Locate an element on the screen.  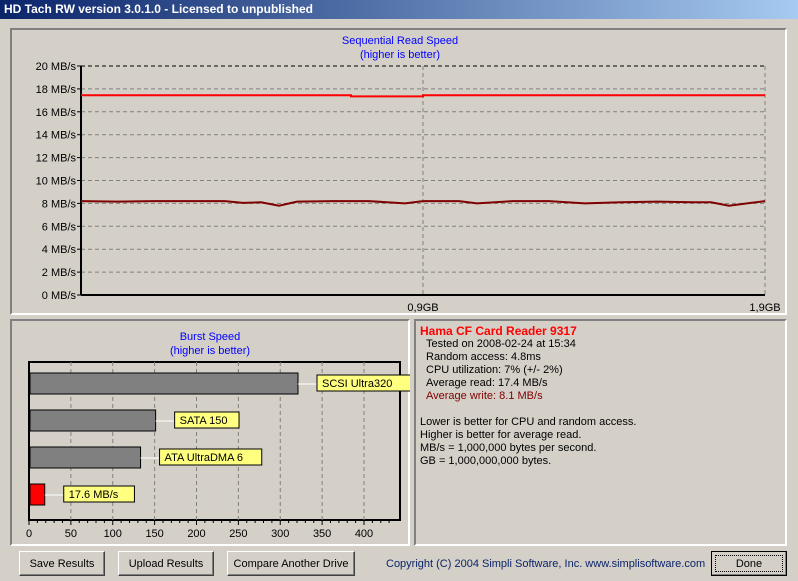
bar-label: SCSI Ultra320 is located at coordinates (357, 384).